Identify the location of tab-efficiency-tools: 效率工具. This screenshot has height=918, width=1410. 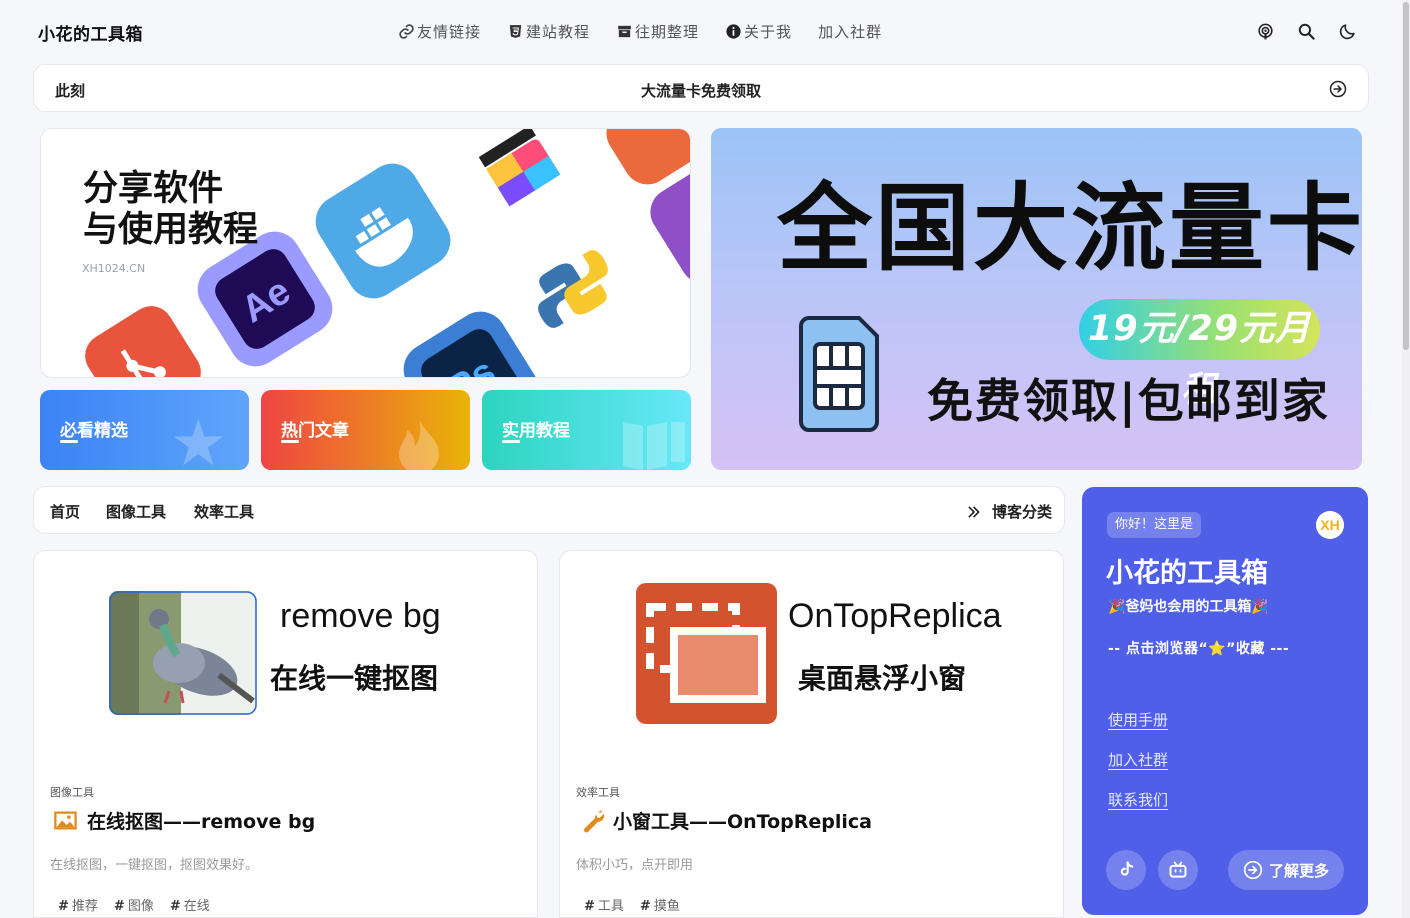
(224, 511).